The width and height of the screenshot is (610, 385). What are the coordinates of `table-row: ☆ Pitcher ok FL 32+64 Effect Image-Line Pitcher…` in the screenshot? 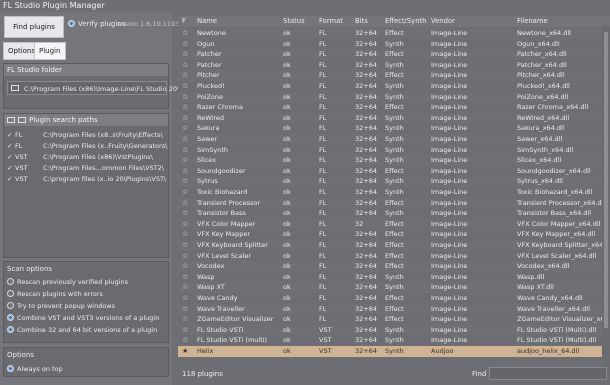 It's located at (390, 75).